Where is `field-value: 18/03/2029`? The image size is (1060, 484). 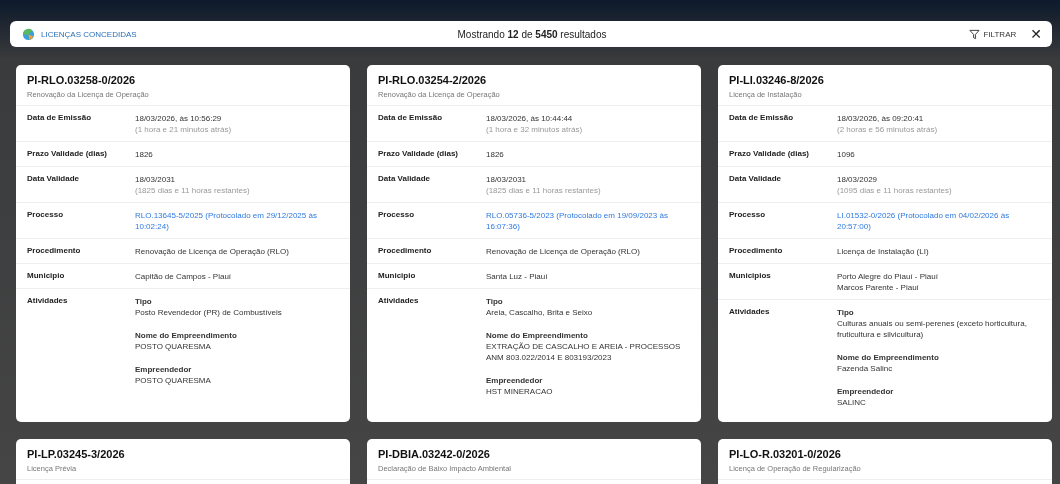
field-value: 18/03/2029 is located at coordinates (858, 179).